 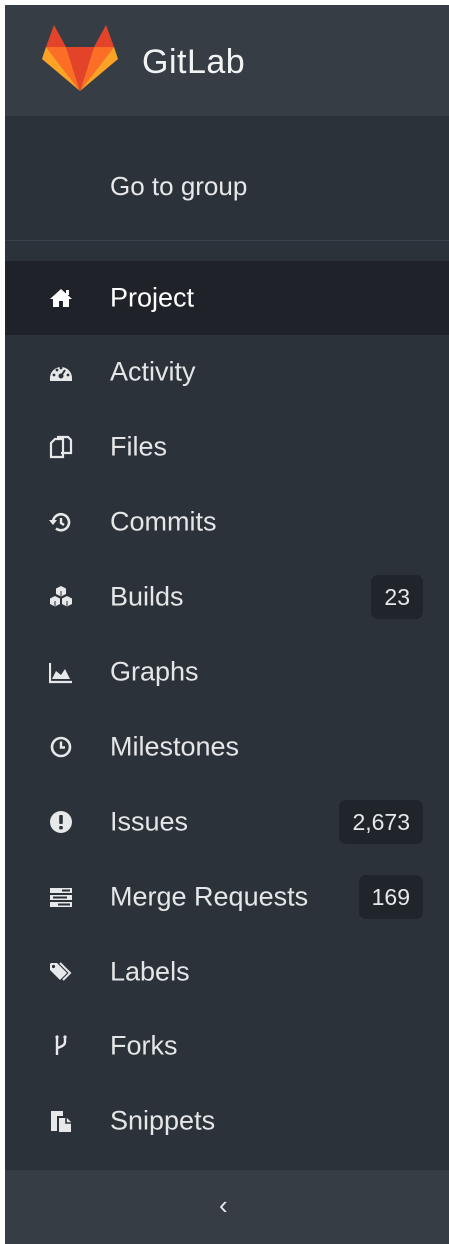 I want to click on sidebar-header: GitLab, so click(x=227, y=60).